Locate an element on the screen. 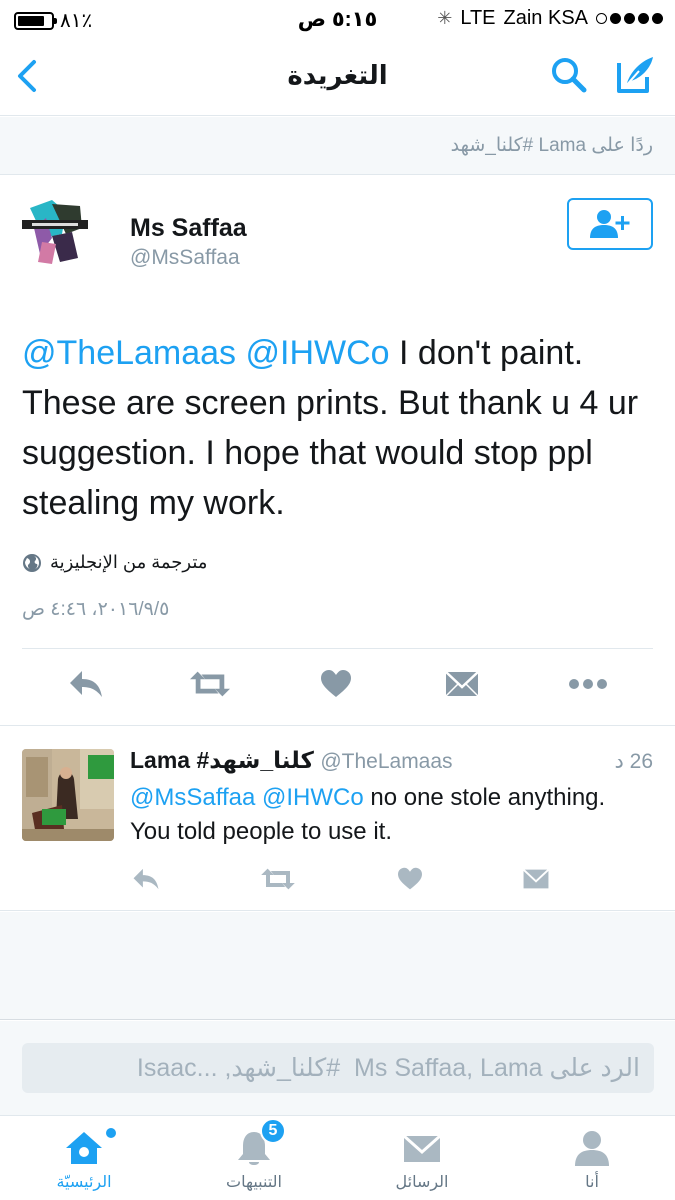 This screenshot has height=1200, width=675. network-status: ✳ LTE Zain KSA is located at coordinates (550, 18).